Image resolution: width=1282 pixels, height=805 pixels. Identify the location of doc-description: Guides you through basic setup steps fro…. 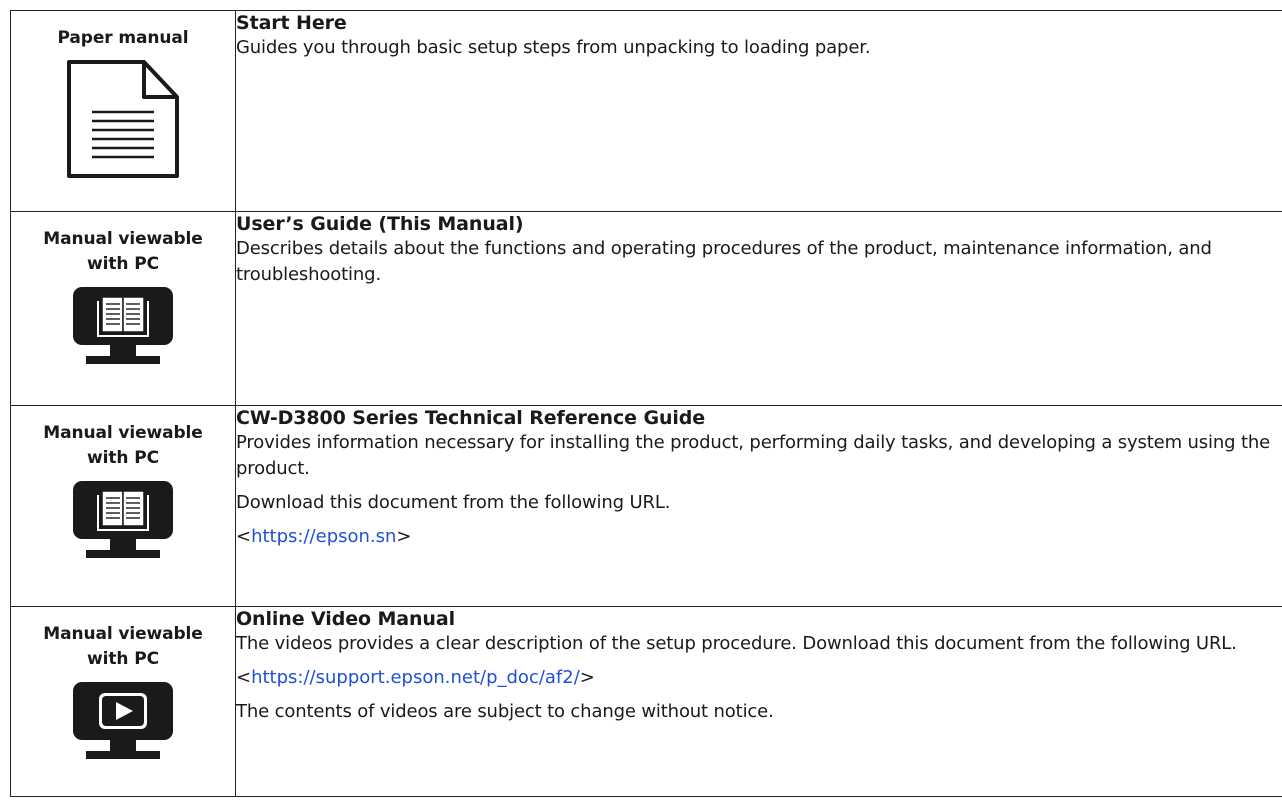
(553, 47).